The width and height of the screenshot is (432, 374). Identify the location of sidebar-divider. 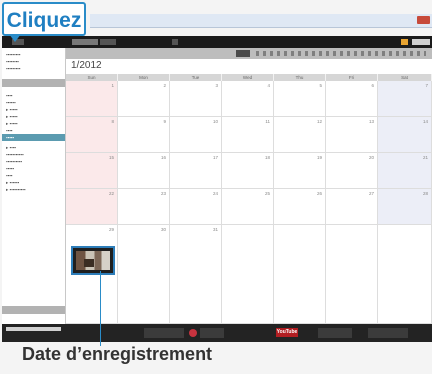
(33, 83).